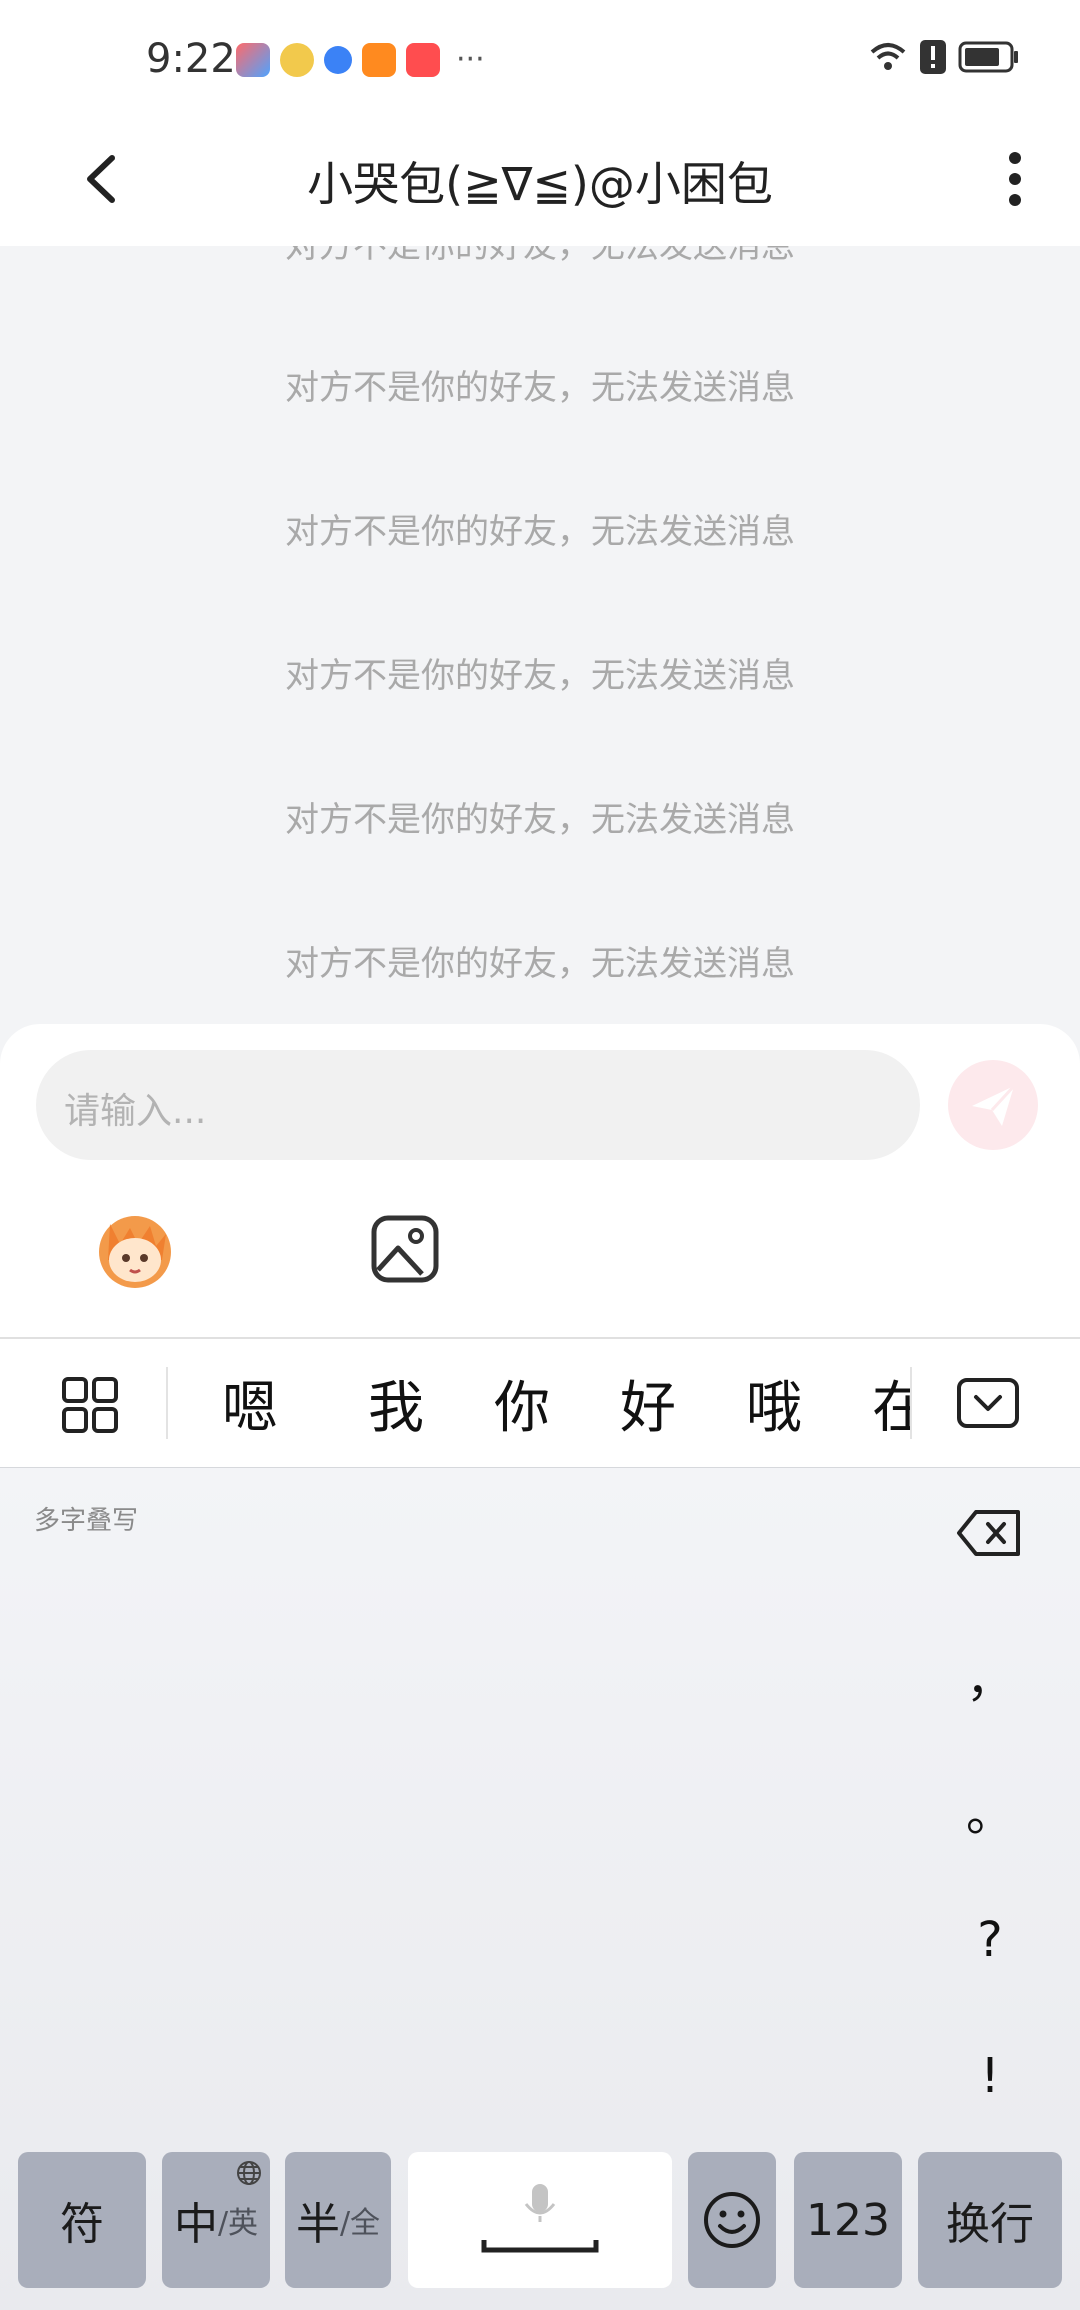 Image resolution: width=1080 pixels, height=2310 pixels. What do you see at coordinates (405, 1249) in the screenshot?
I see `image-picker-icon` at bounding box center [405, 1249].